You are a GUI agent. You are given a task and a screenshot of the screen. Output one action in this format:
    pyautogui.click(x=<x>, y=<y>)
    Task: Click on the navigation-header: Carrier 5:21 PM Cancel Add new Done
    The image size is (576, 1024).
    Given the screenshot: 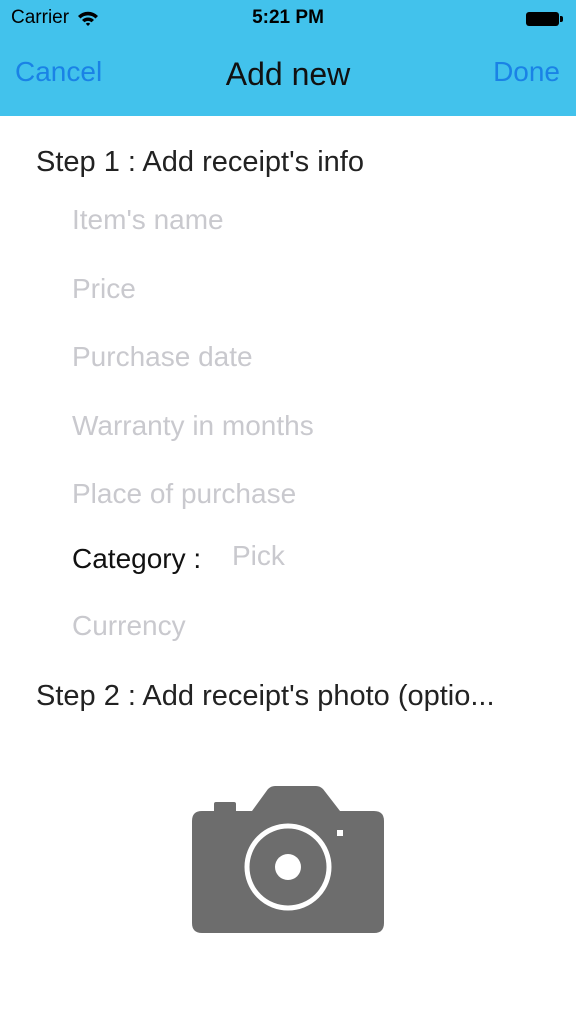 What is the action you would take?
    pyautogui.click(x=288, y=58)
    